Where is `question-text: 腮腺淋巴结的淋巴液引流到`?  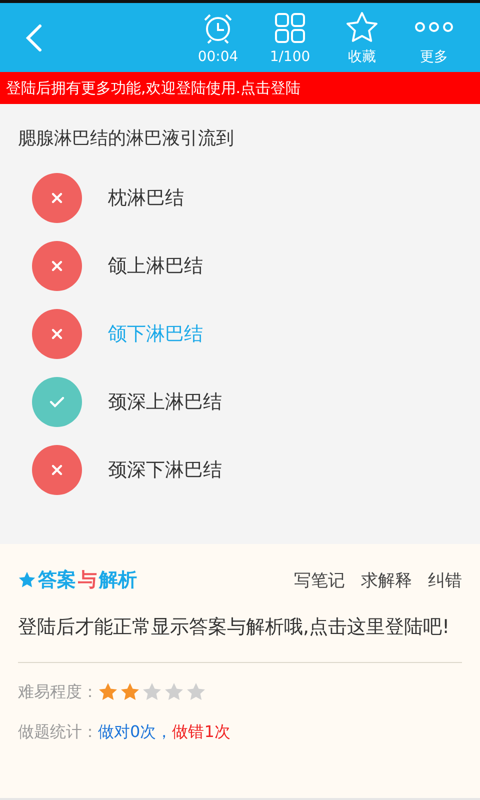
question-text: 腮腺淋巴结的淋巴液引流到 is located at coordinates (126, 139).